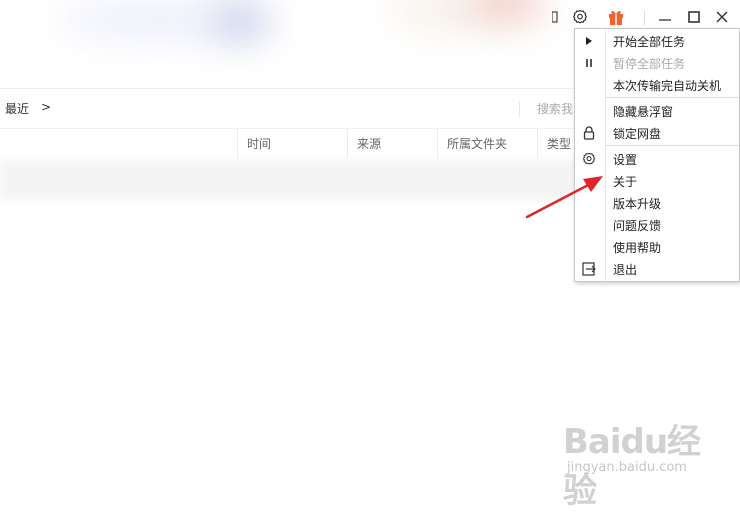 Image resolution: width=740 pixels, height=512 pixels. What do you see at coordinates (627, 467) in the screenshot?
I see `watermark-url: jingyan.baidu.com` at bounding box center [627, 467].